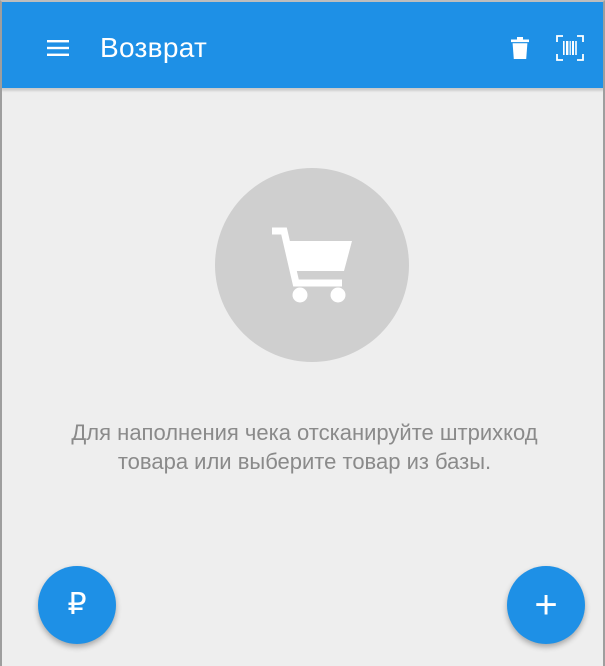 This screenshot has width=605, height=666. What do you see at coordinates (302, 90) in the screenshot?
I see `app-bar-shadow` at bounding box center [302, 90].